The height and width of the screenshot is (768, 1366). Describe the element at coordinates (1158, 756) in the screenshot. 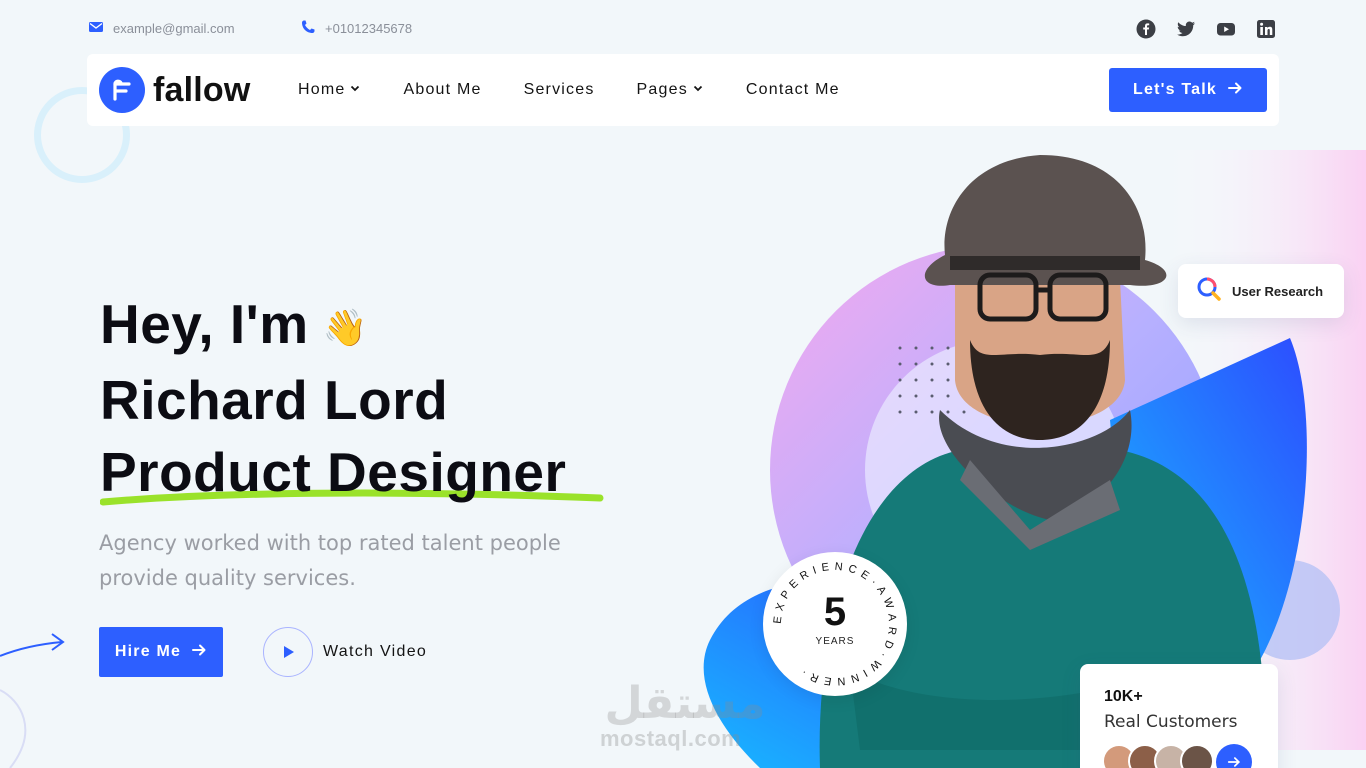

I see `customer-avatars` at that location.